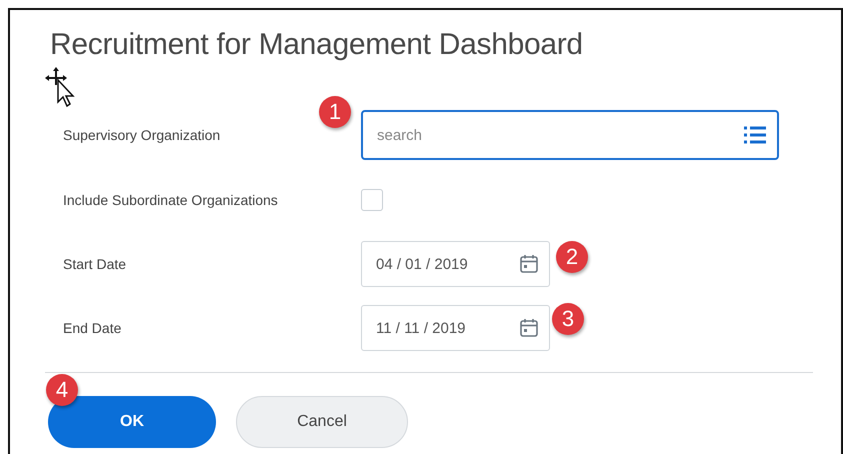 The width and height of the screenshot is (843, 454). What do you see at coordinates (572, 257) in the screenshot?
I see `step-badge: 2` at bounding box center [572, 257].